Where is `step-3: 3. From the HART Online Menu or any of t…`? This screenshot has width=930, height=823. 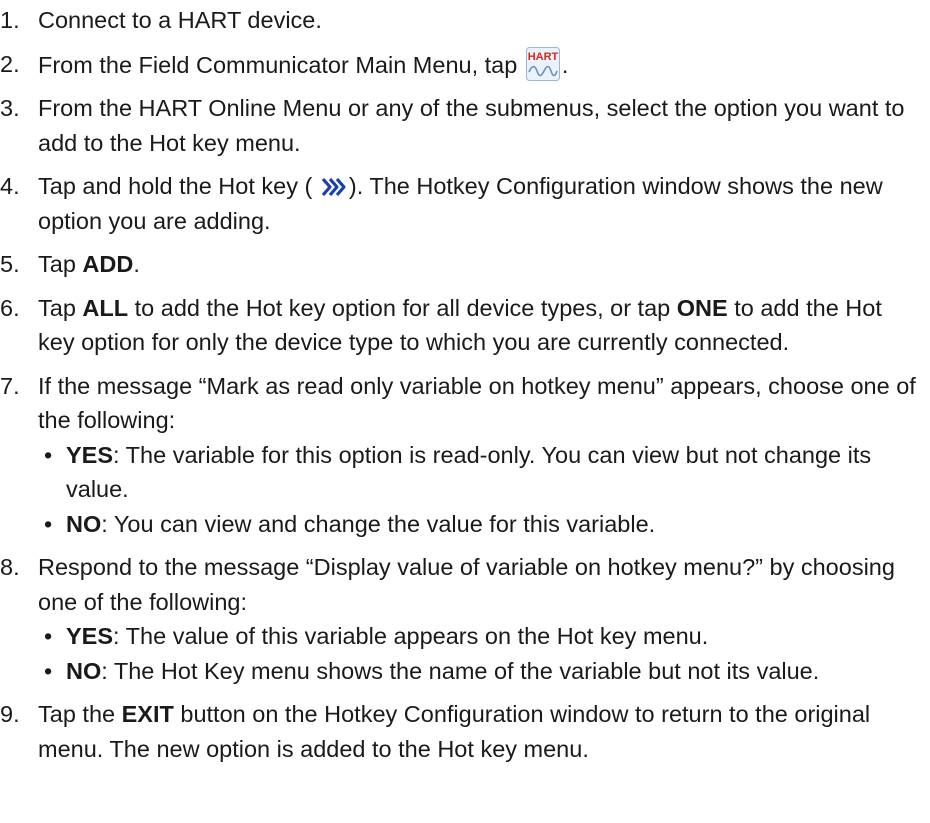
step-3: 3. From the HART Online Menu or any of t… is located at coordinates (459, 125).